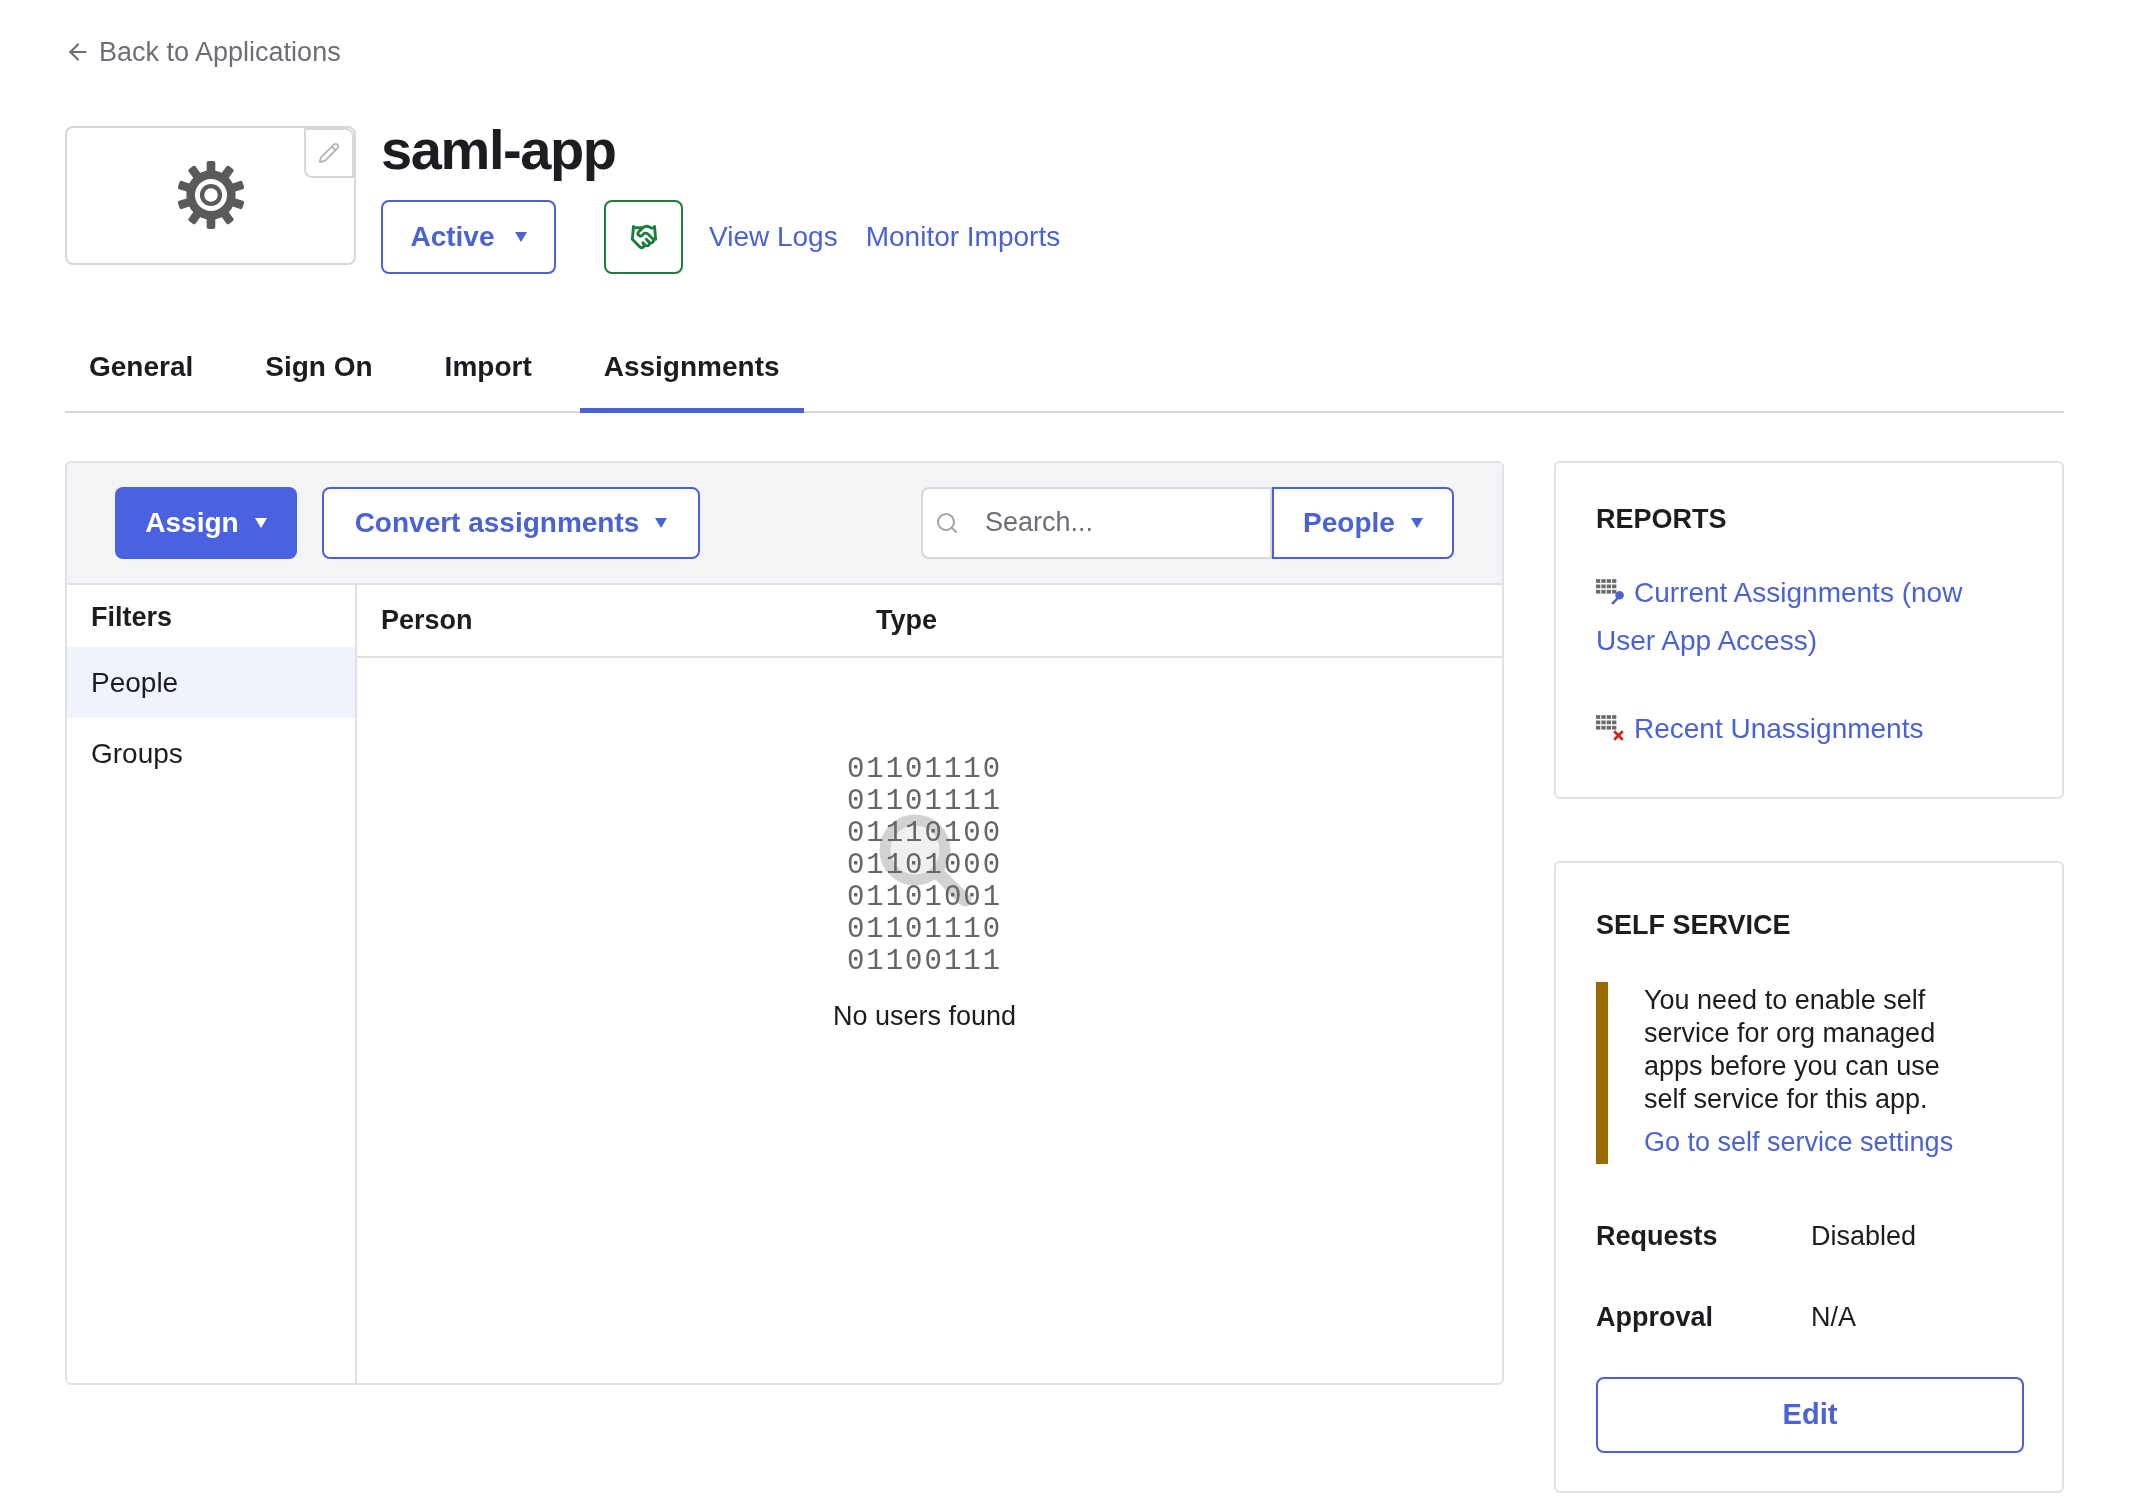 The image size is (2156, 1496). Describe the element at coordinates (211, 682) in the screenshot. I see `filter-item: People` at that location.